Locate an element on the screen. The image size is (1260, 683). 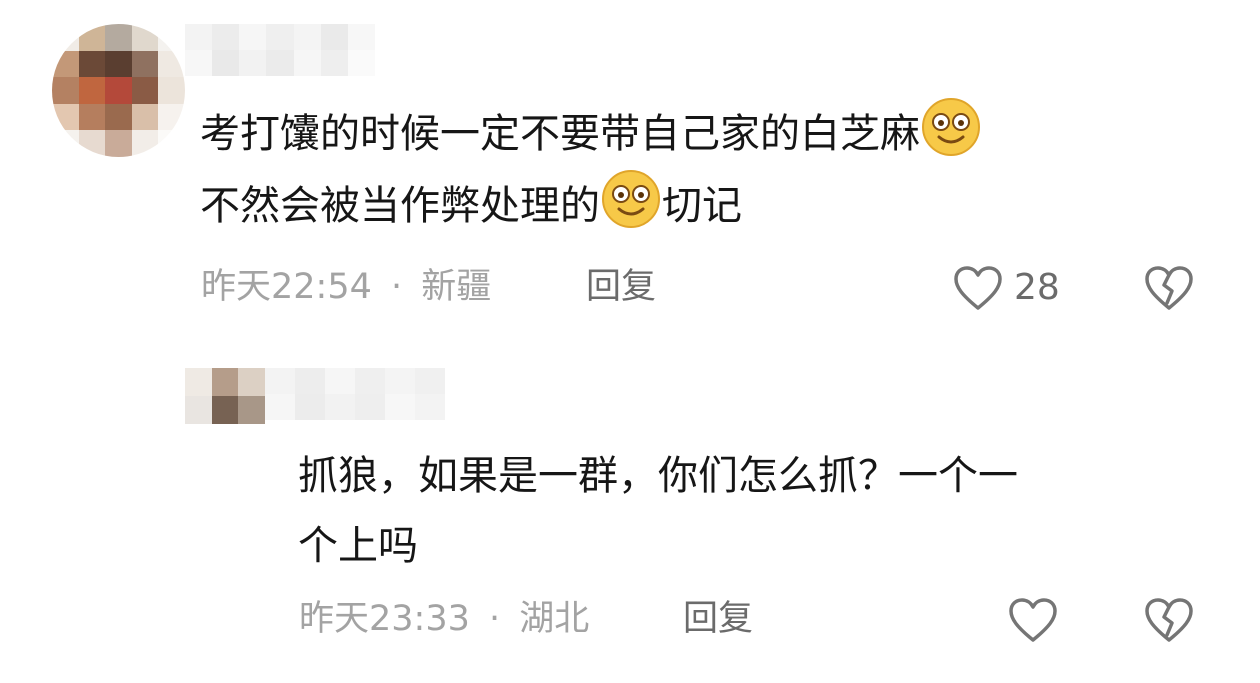
reply-avatar is located at coordinates (225, 396).